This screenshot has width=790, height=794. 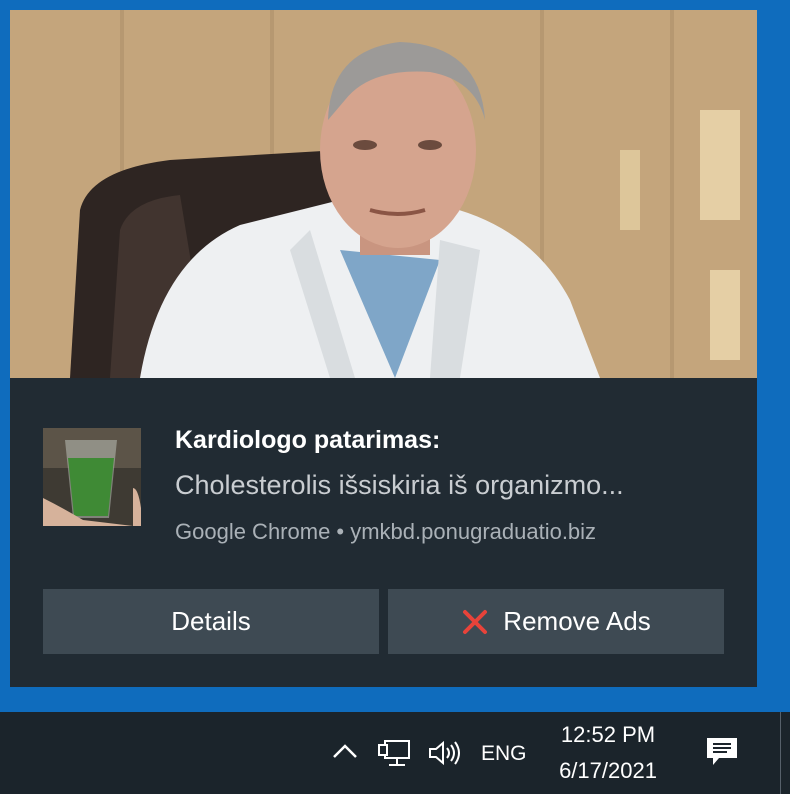 What do you see at coordinates (475, 622) in the screenshot?
I see `close-icon` at bounding box center [475, 622].